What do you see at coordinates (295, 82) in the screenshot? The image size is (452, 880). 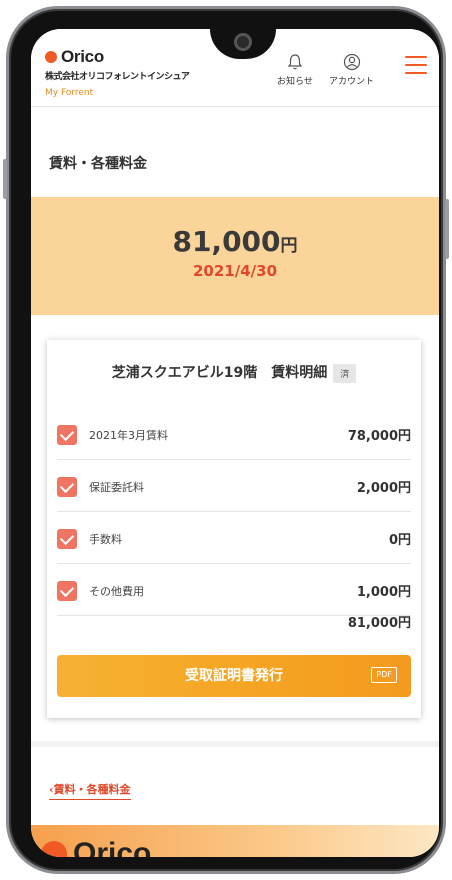 I see `notifications-label: お知らせ` at bounding box center [295, 82].